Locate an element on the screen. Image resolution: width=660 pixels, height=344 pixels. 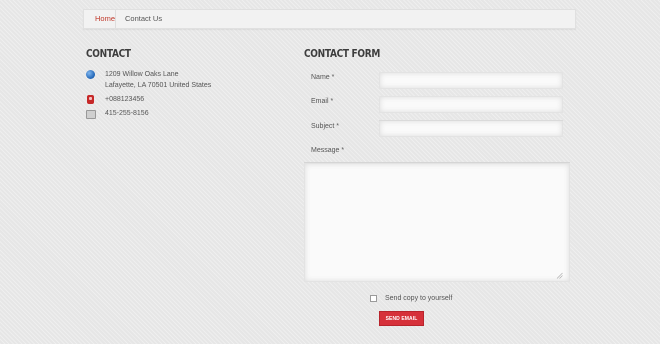
breadcrumb-separator is located at coordinates (115, 19).